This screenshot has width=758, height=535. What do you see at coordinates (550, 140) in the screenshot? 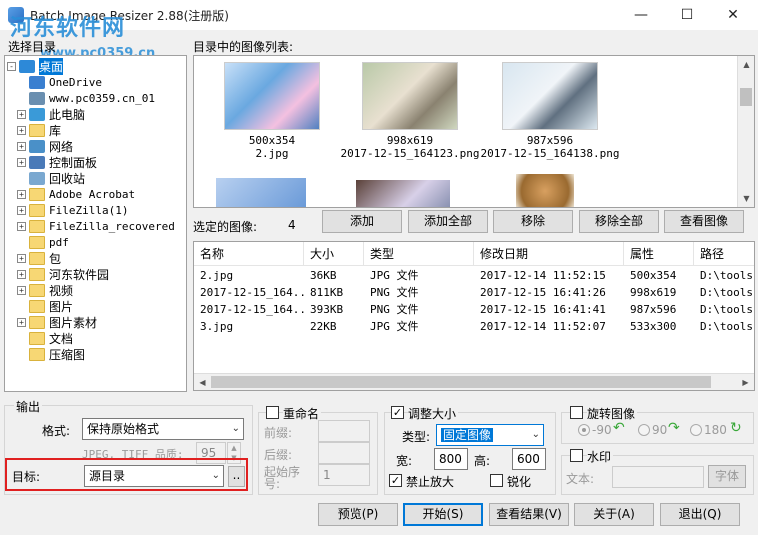
I see `thumbnail-size: 987x596` at bounding box center [550, 140].